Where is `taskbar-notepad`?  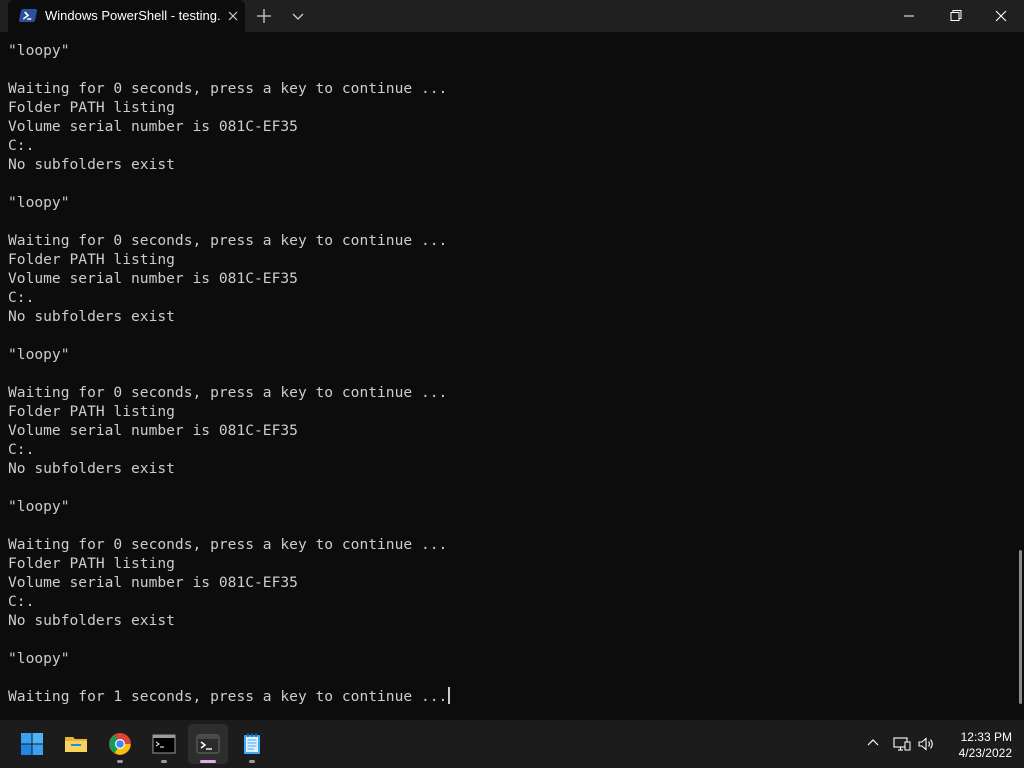
taskbar-notepad is located at coordinates (252, 744).